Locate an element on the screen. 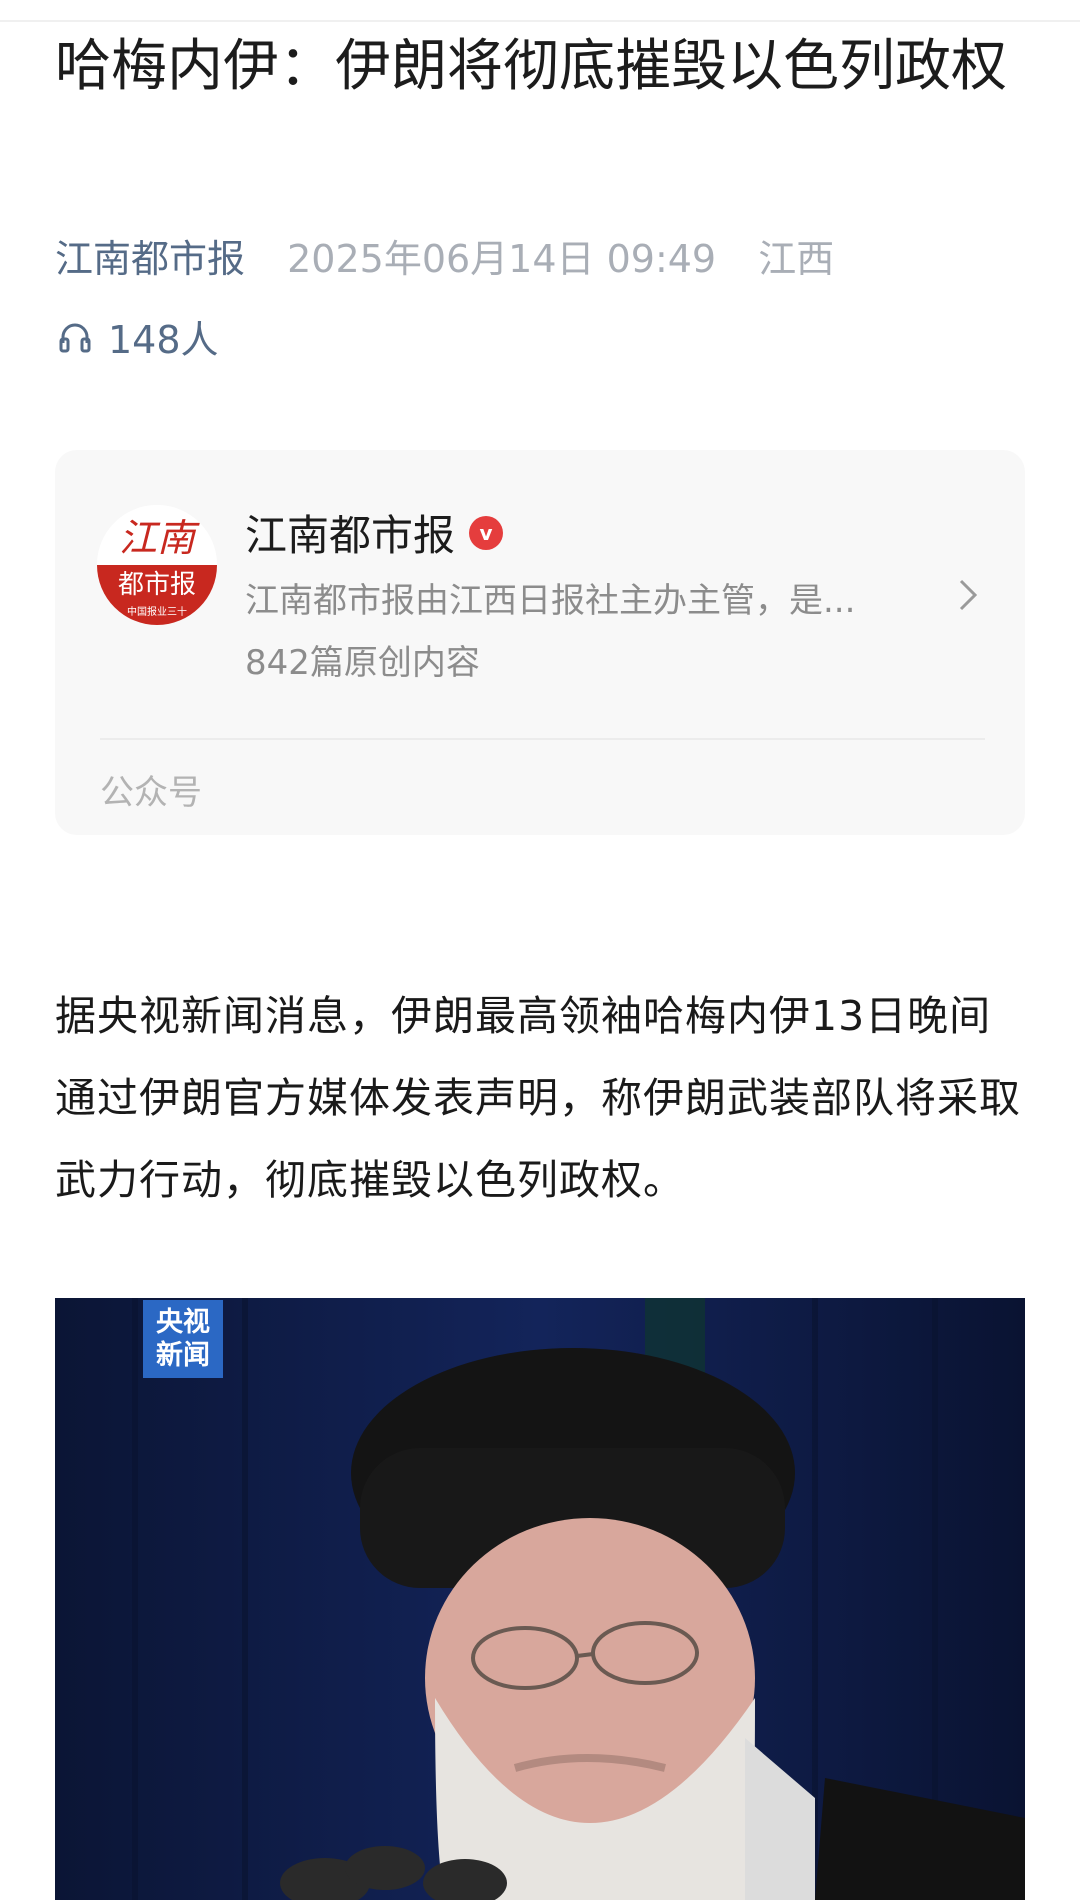 This screenshot has width=1080, height=1900. verified-icon: v is located at coordinates (486, 532).